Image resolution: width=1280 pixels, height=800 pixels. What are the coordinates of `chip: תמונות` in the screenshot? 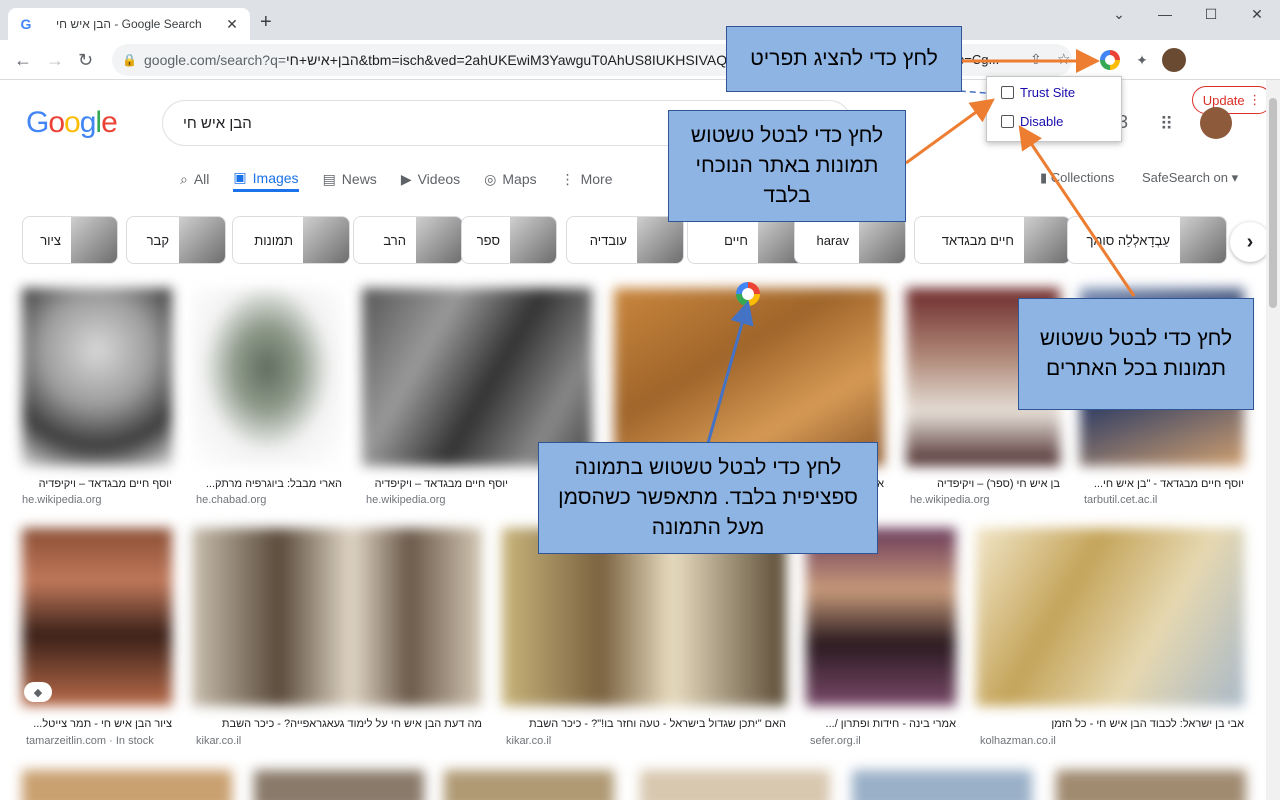 It's located at (291, 240).